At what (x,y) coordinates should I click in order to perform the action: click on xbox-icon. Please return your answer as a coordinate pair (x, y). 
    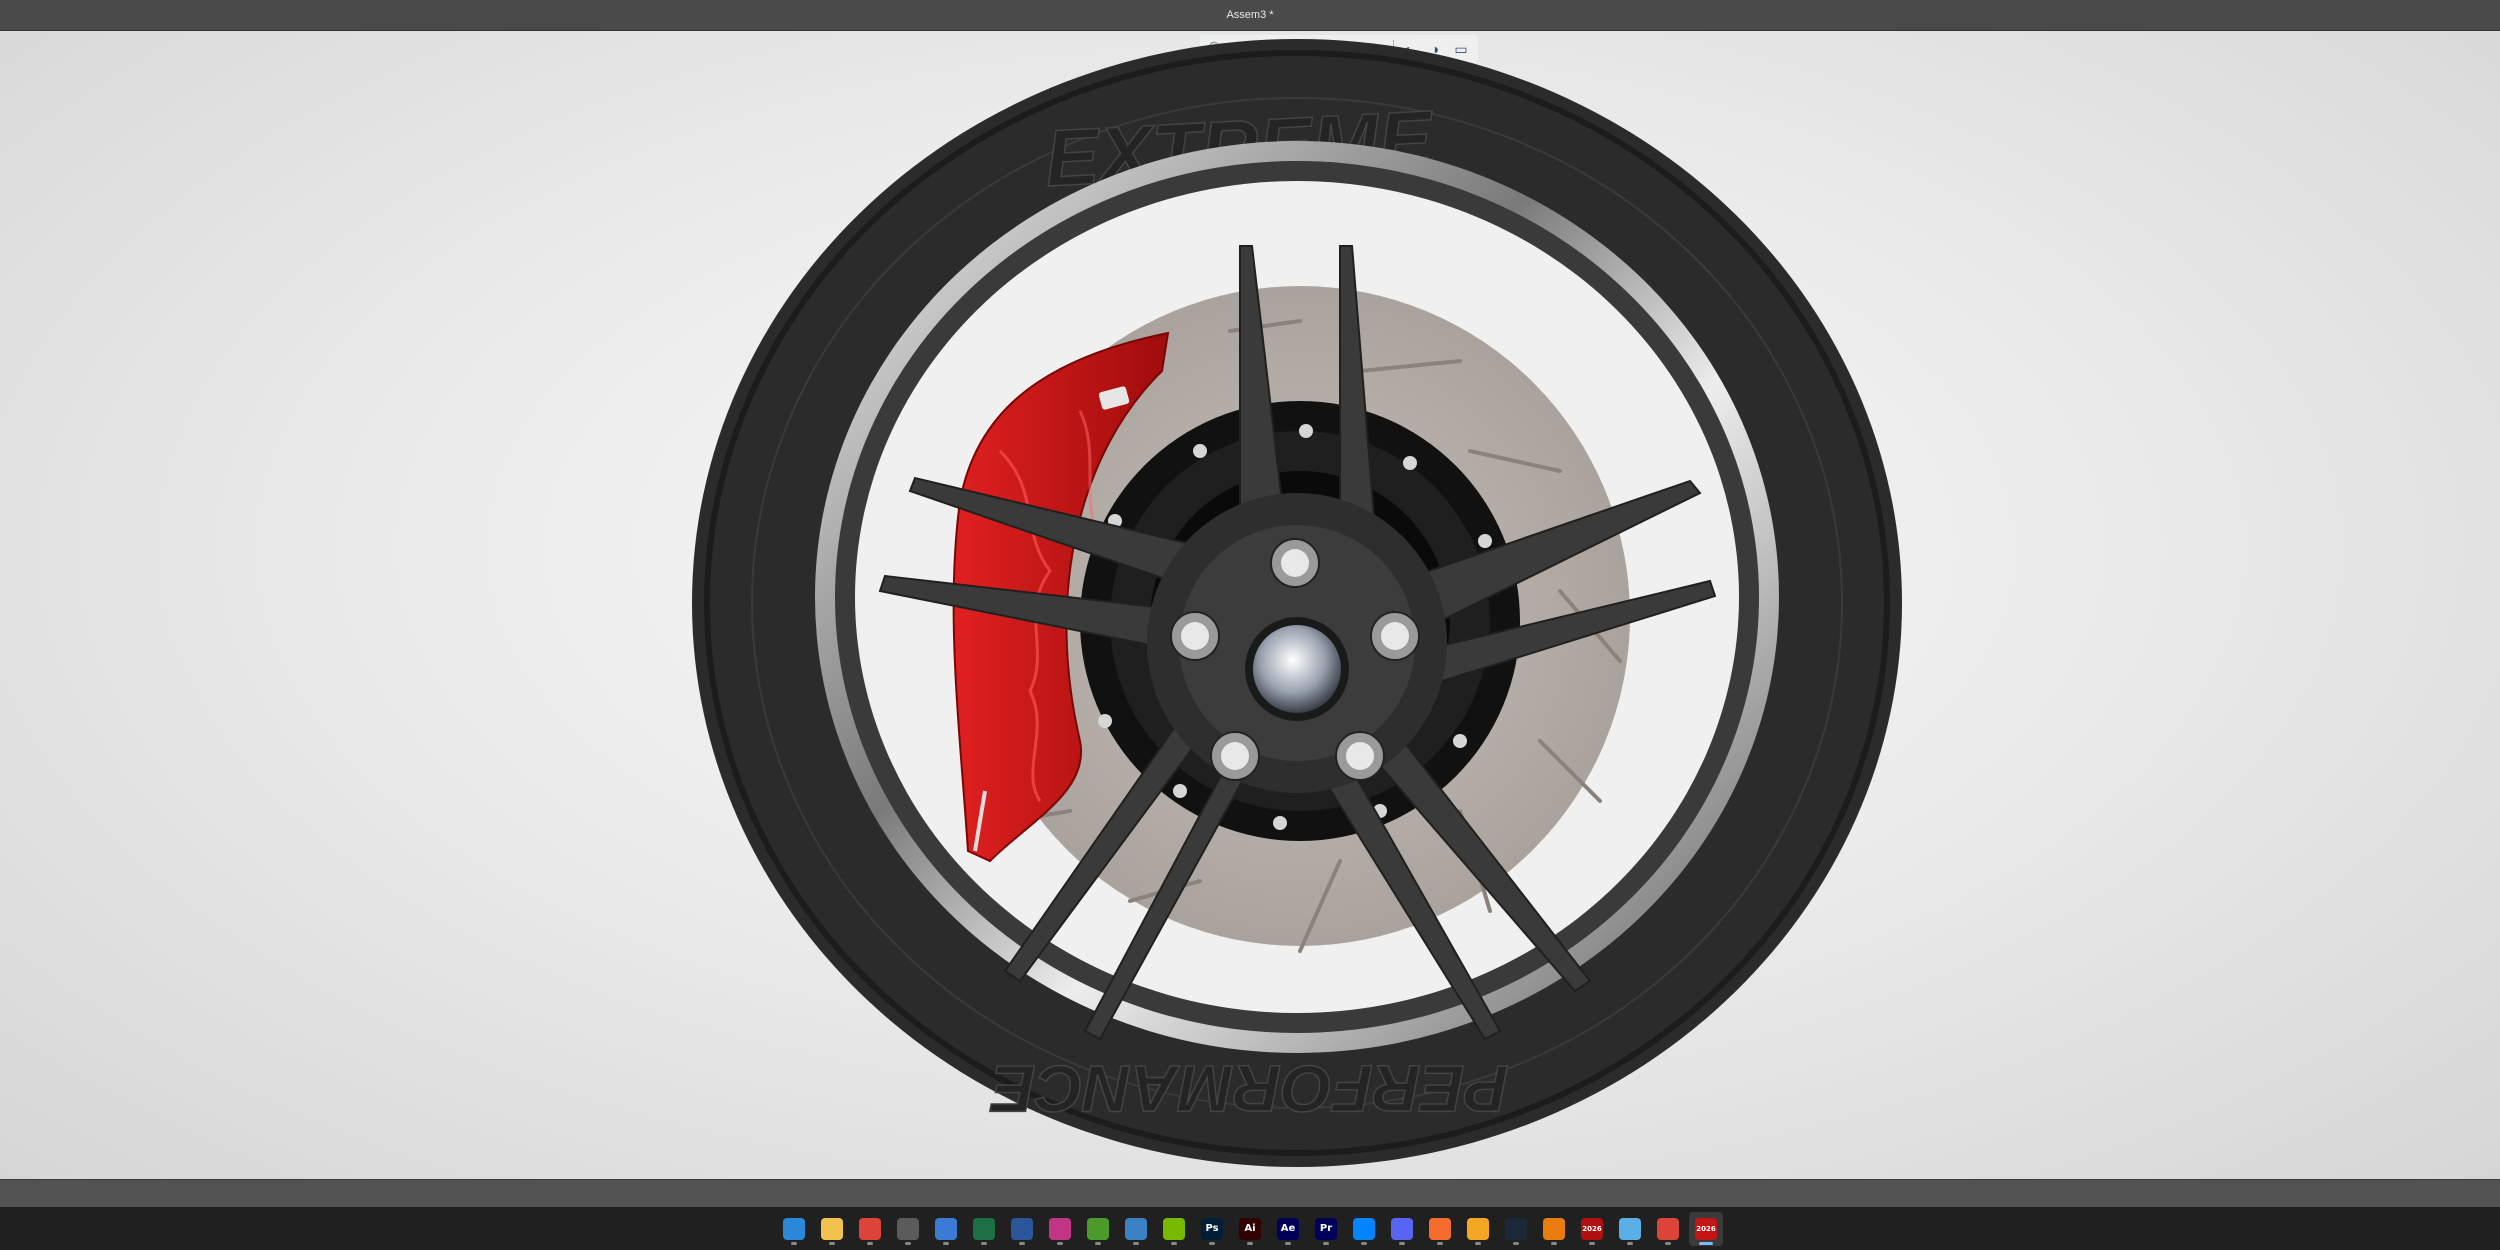
    Looking at the image, I should click on (1098, 1228).